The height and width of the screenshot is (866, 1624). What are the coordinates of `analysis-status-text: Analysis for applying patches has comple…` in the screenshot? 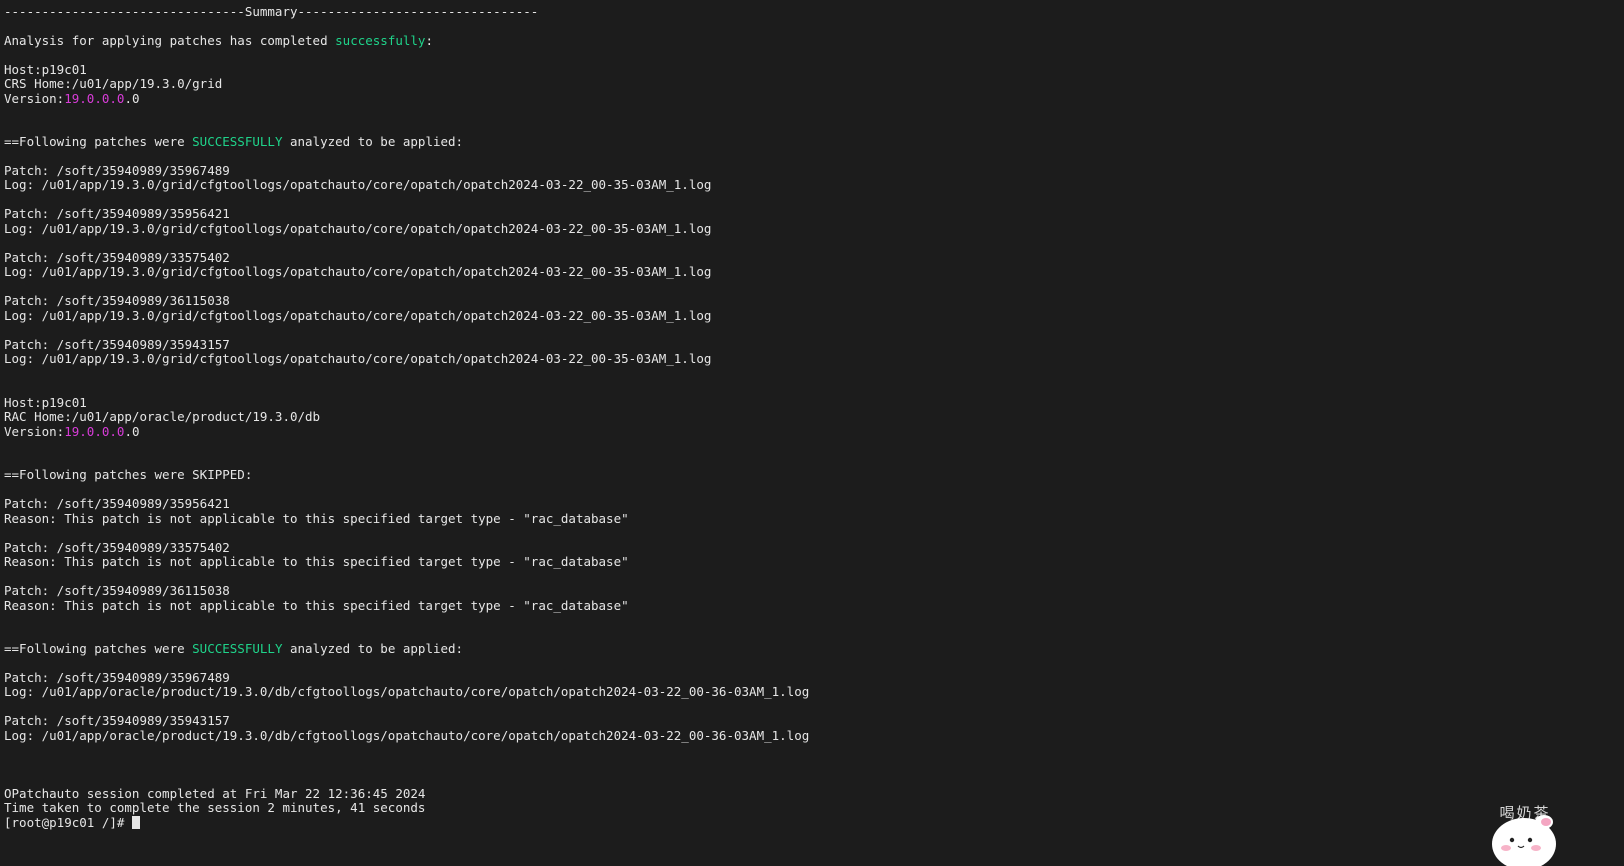 It's located at (170, 40).